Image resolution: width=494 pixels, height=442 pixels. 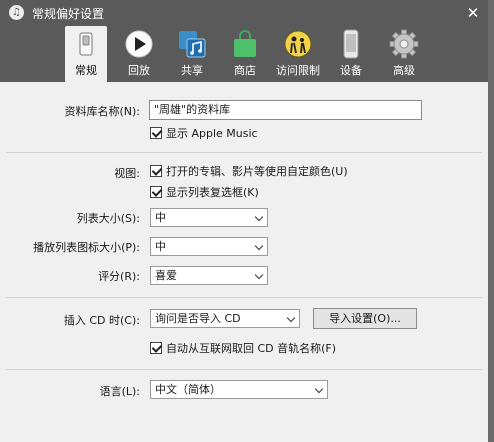 I want to click on tab-playback: 回放, so click(x=139, y=54).